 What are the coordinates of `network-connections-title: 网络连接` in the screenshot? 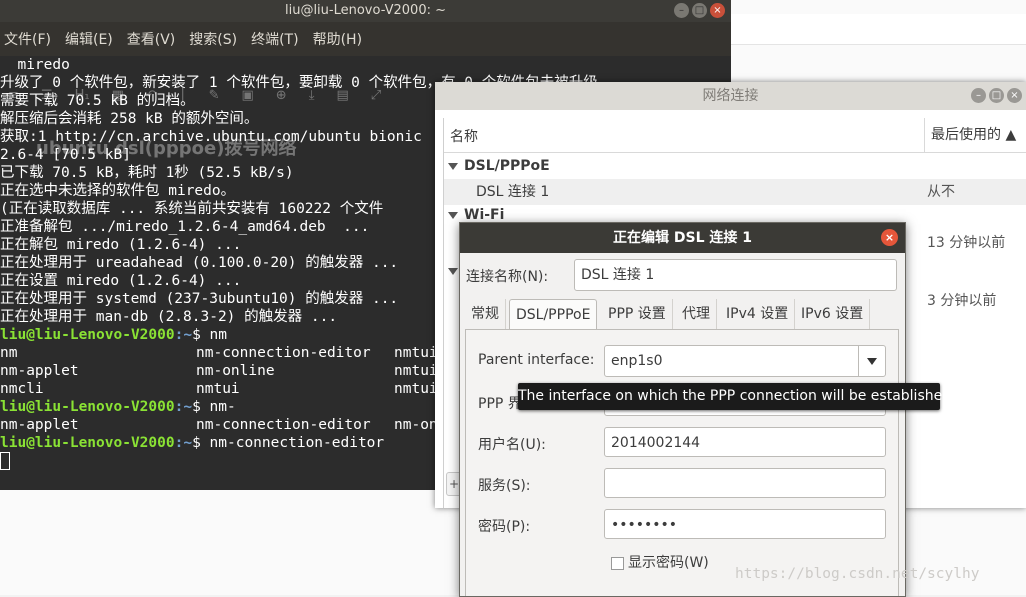 It's located at (730, 96).